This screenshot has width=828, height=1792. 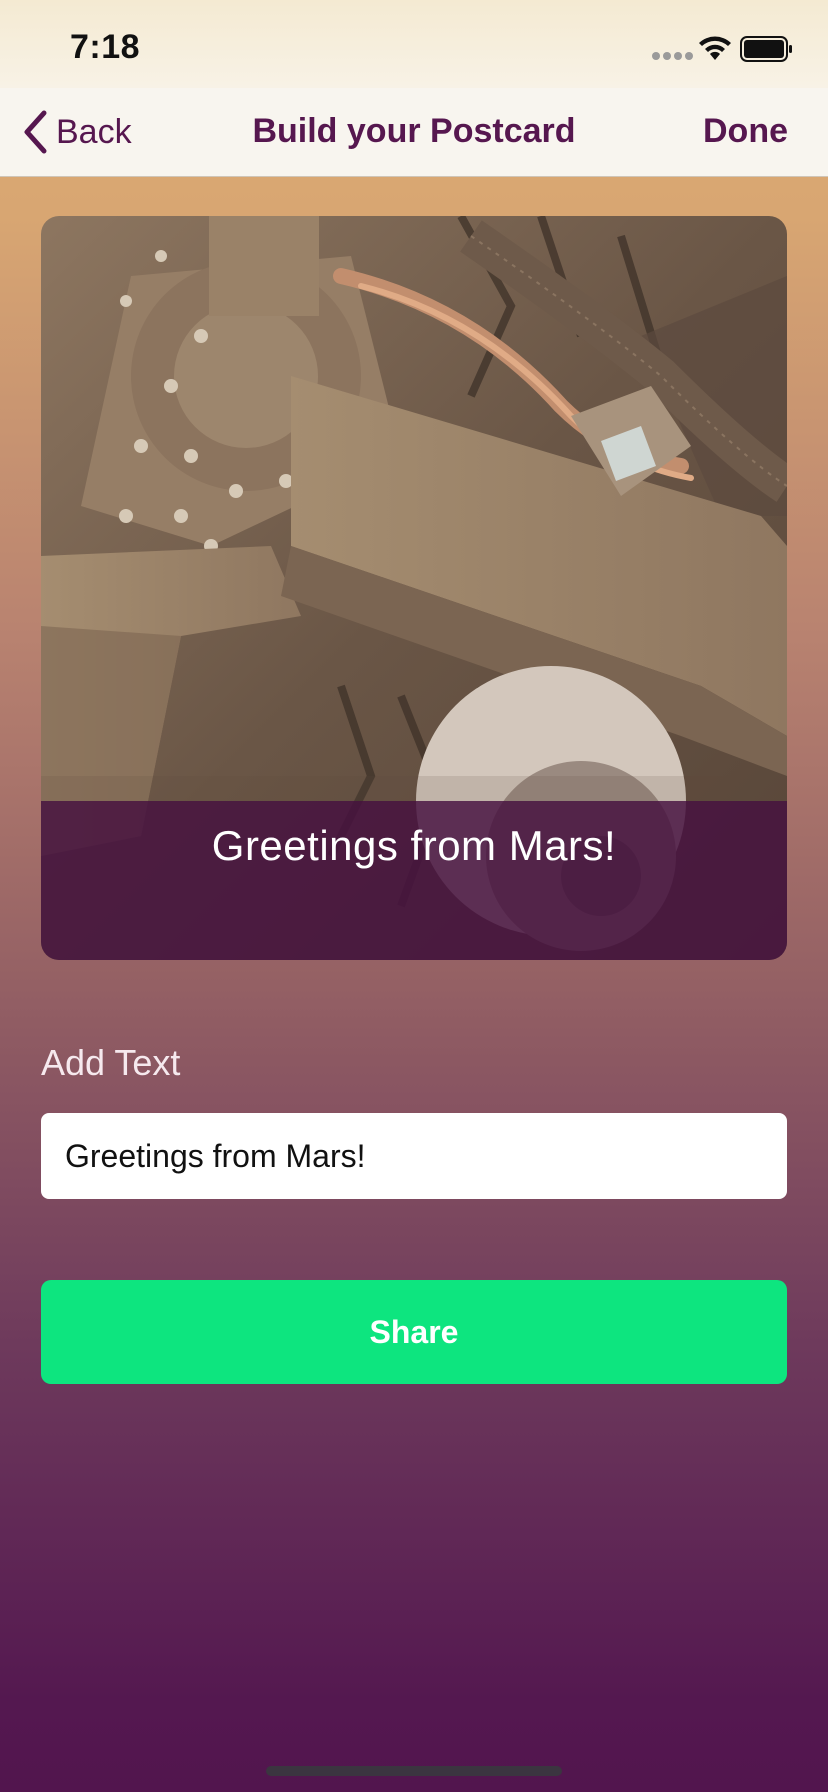 I want to click on postcard-caption: Greetings from Mars!, so click(x=414, y=845).